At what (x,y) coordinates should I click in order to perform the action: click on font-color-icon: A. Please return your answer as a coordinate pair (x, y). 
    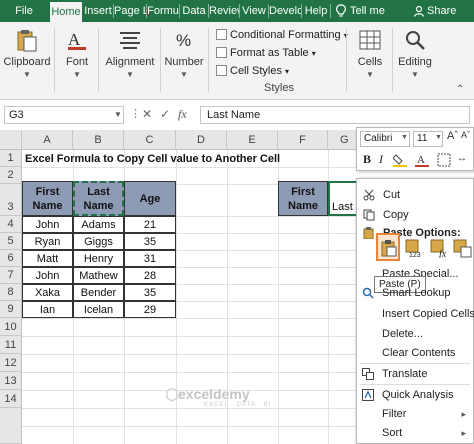
    Looking at the image, I should click on (422, 160).